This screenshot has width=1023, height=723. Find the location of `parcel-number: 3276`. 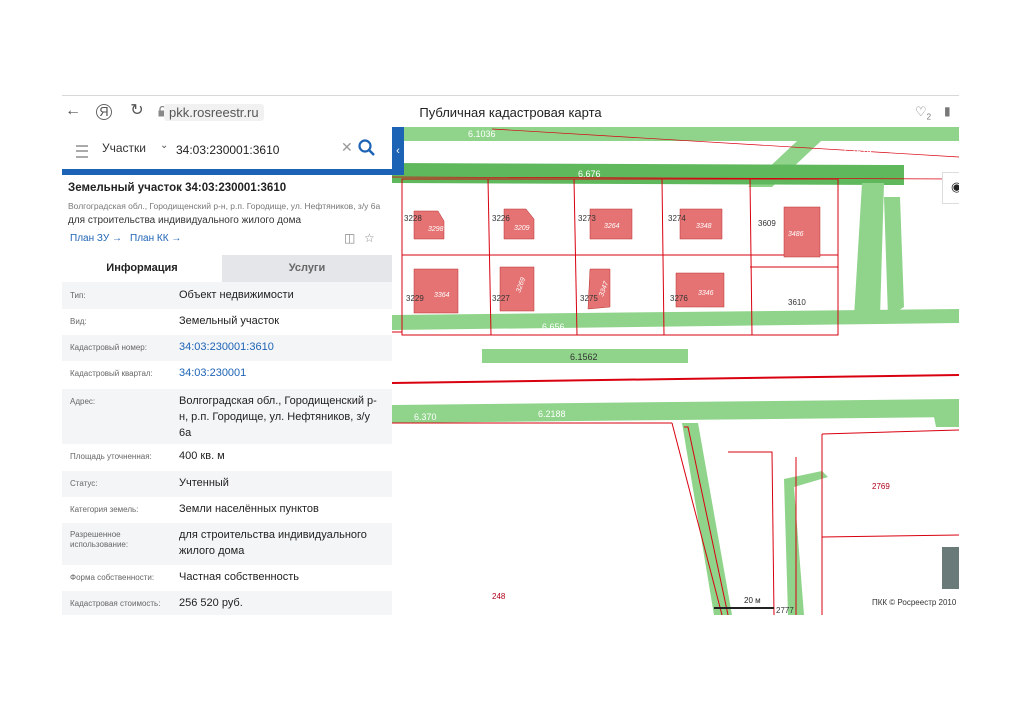

parcel-number: 3276 is located at coordinates (679, 298).